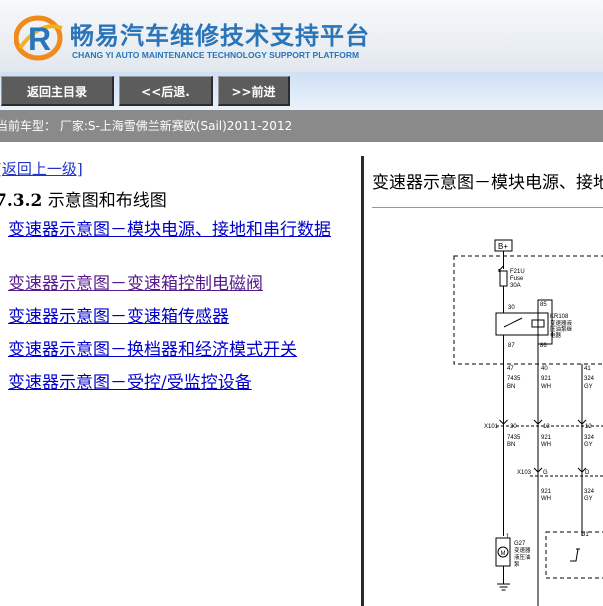 This screenshot has width=603, height=606. I want to click on fuse-word: Fuse, so click(517, 279).